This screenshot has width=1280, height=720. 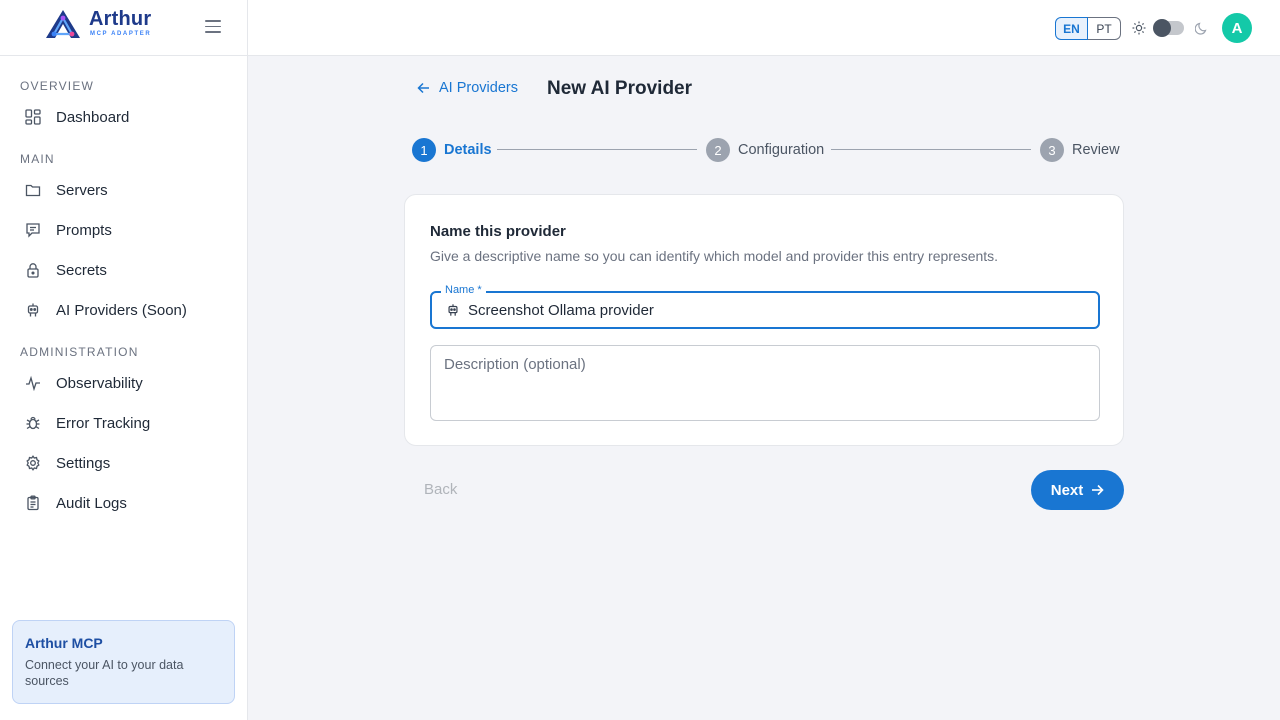 I want to click on menu-toggle-button, so click(x=213, y=28).